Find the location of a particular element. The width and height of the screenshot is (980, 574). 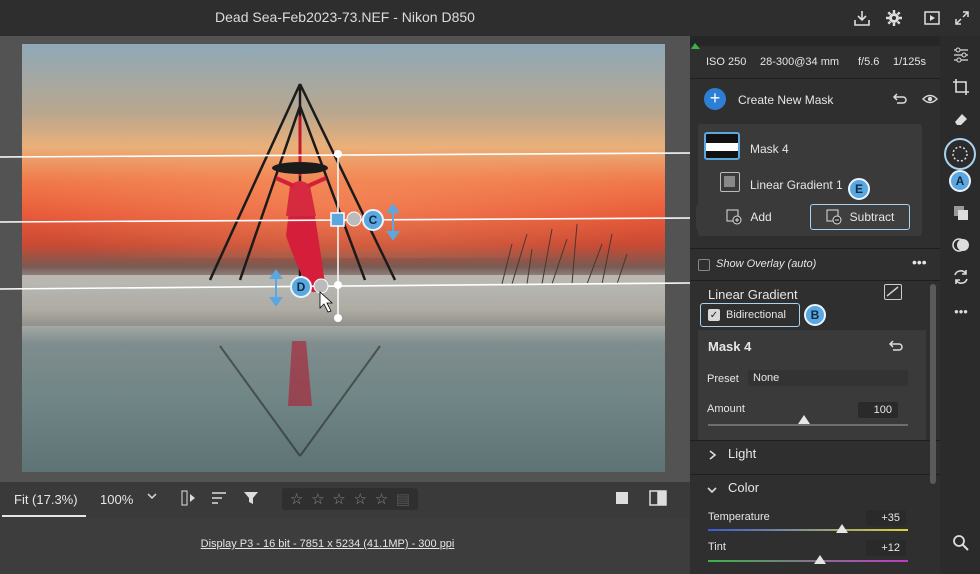

add-label: Add is located at coordinates (761, 217).